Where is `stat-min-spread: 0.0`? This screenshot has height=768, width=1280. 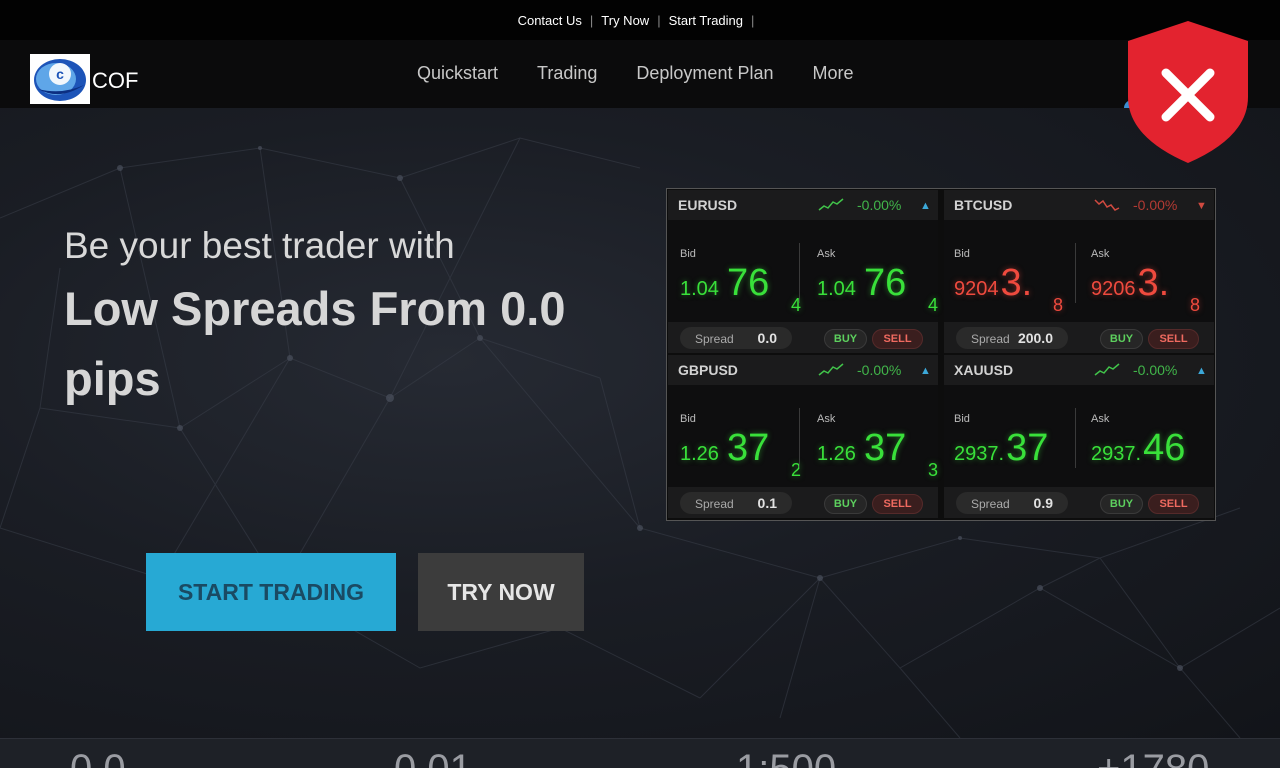
stat-min-spread: 0.0 is located at coordinates (98, 757).